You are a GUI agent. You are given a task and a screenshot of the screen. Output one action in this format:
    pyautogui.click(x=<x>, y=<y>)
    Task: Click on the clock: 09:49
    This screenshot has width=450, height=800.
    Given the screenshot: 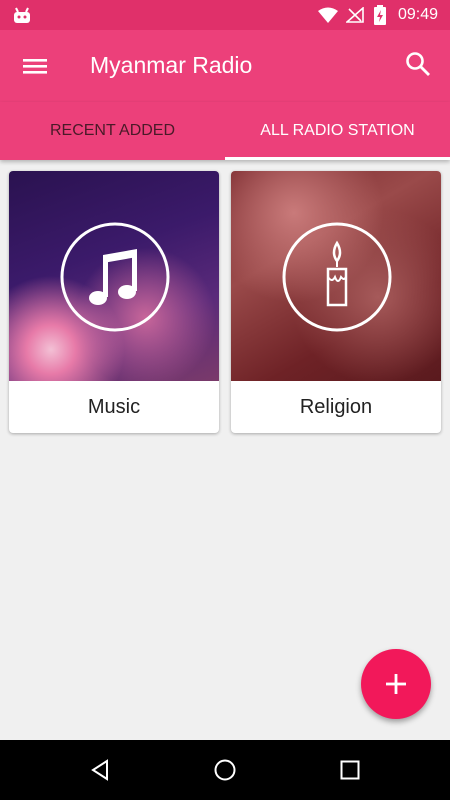 What is the action you would take?
    pyautogui.click(x=417, y=14)
    